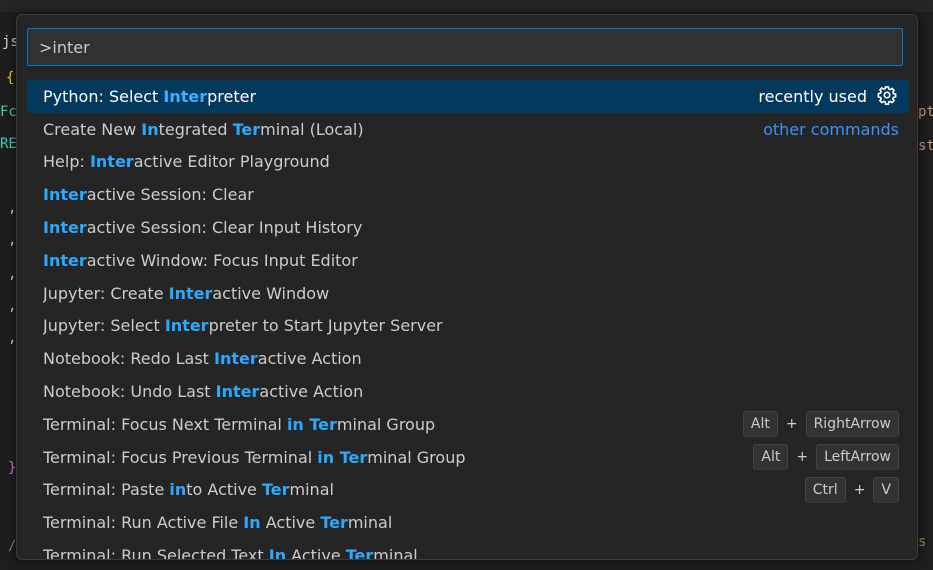 The width and height of the screenshot is (933, 570). I want to click on command-item: Help: Interactive Editor Playground, so click(468, 162).